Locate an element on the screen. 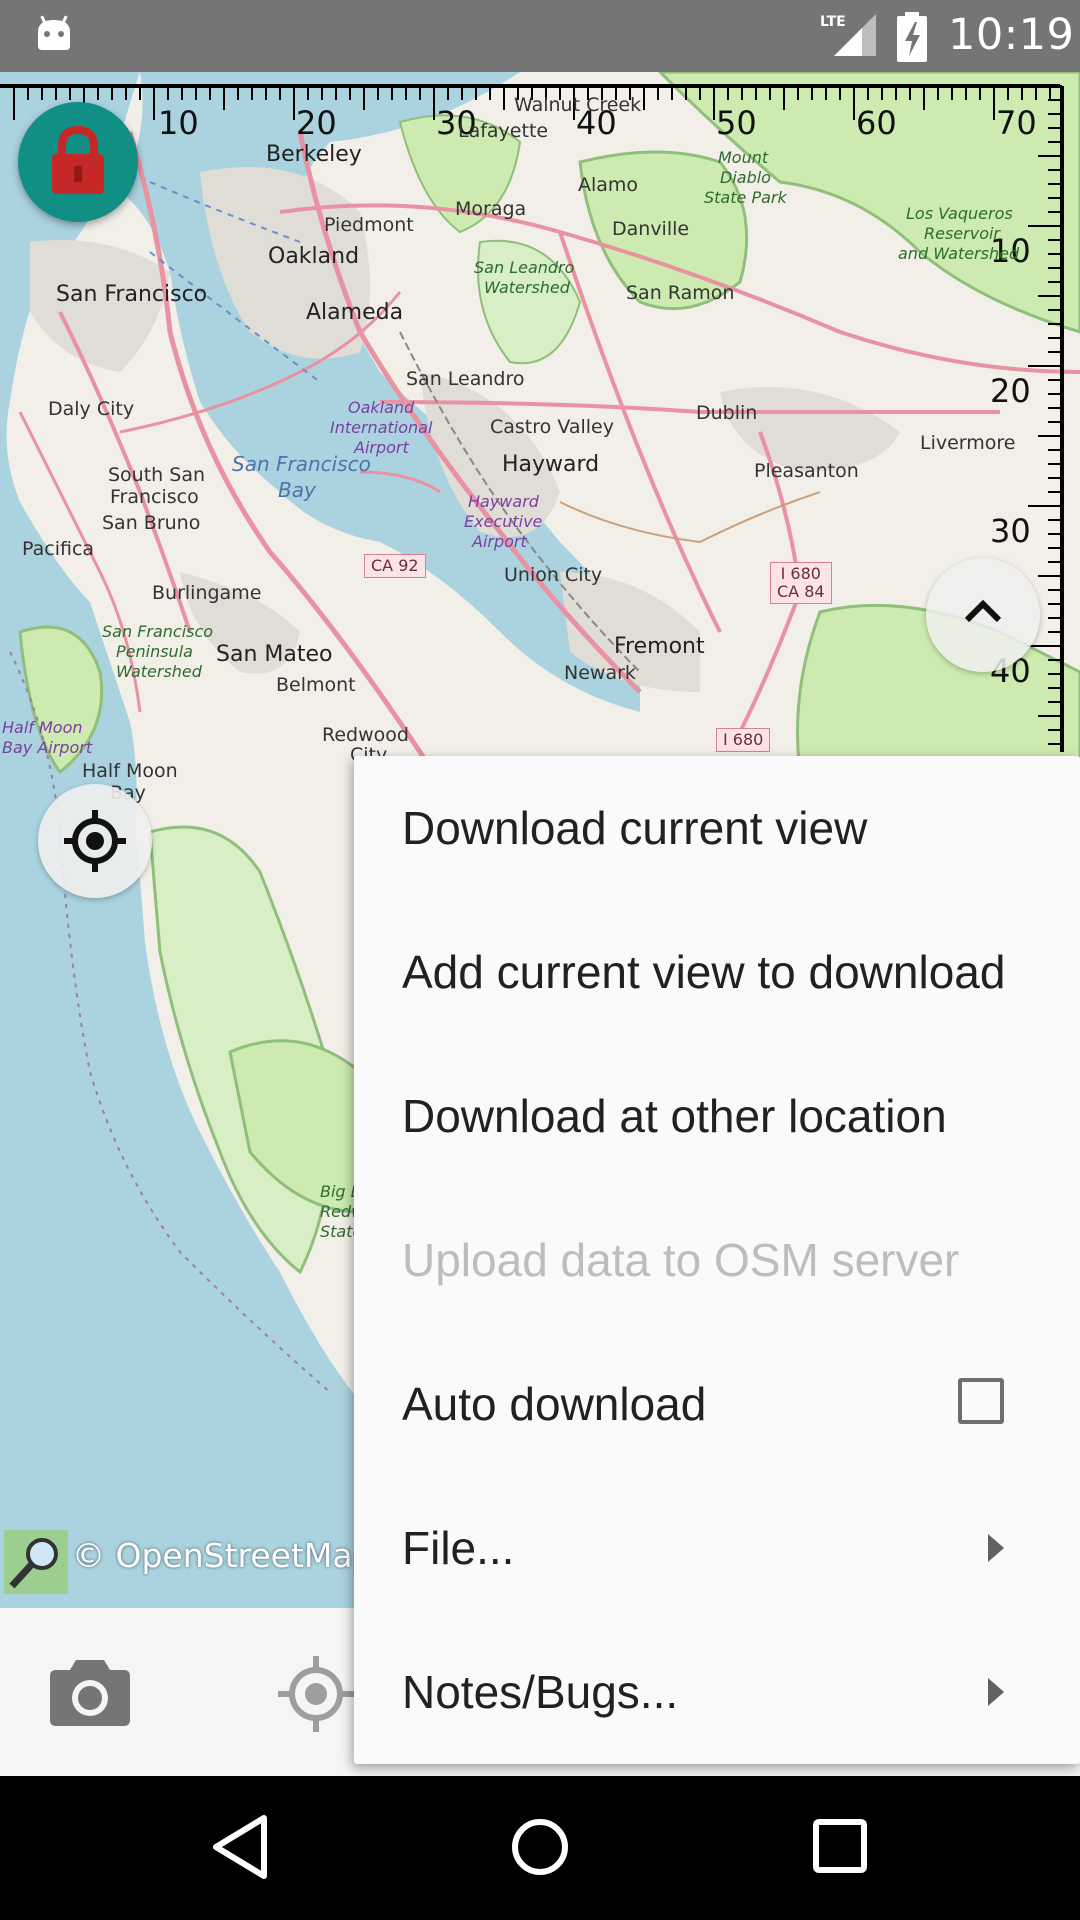  place-label: Livermore is located at coordinates (968, 443).